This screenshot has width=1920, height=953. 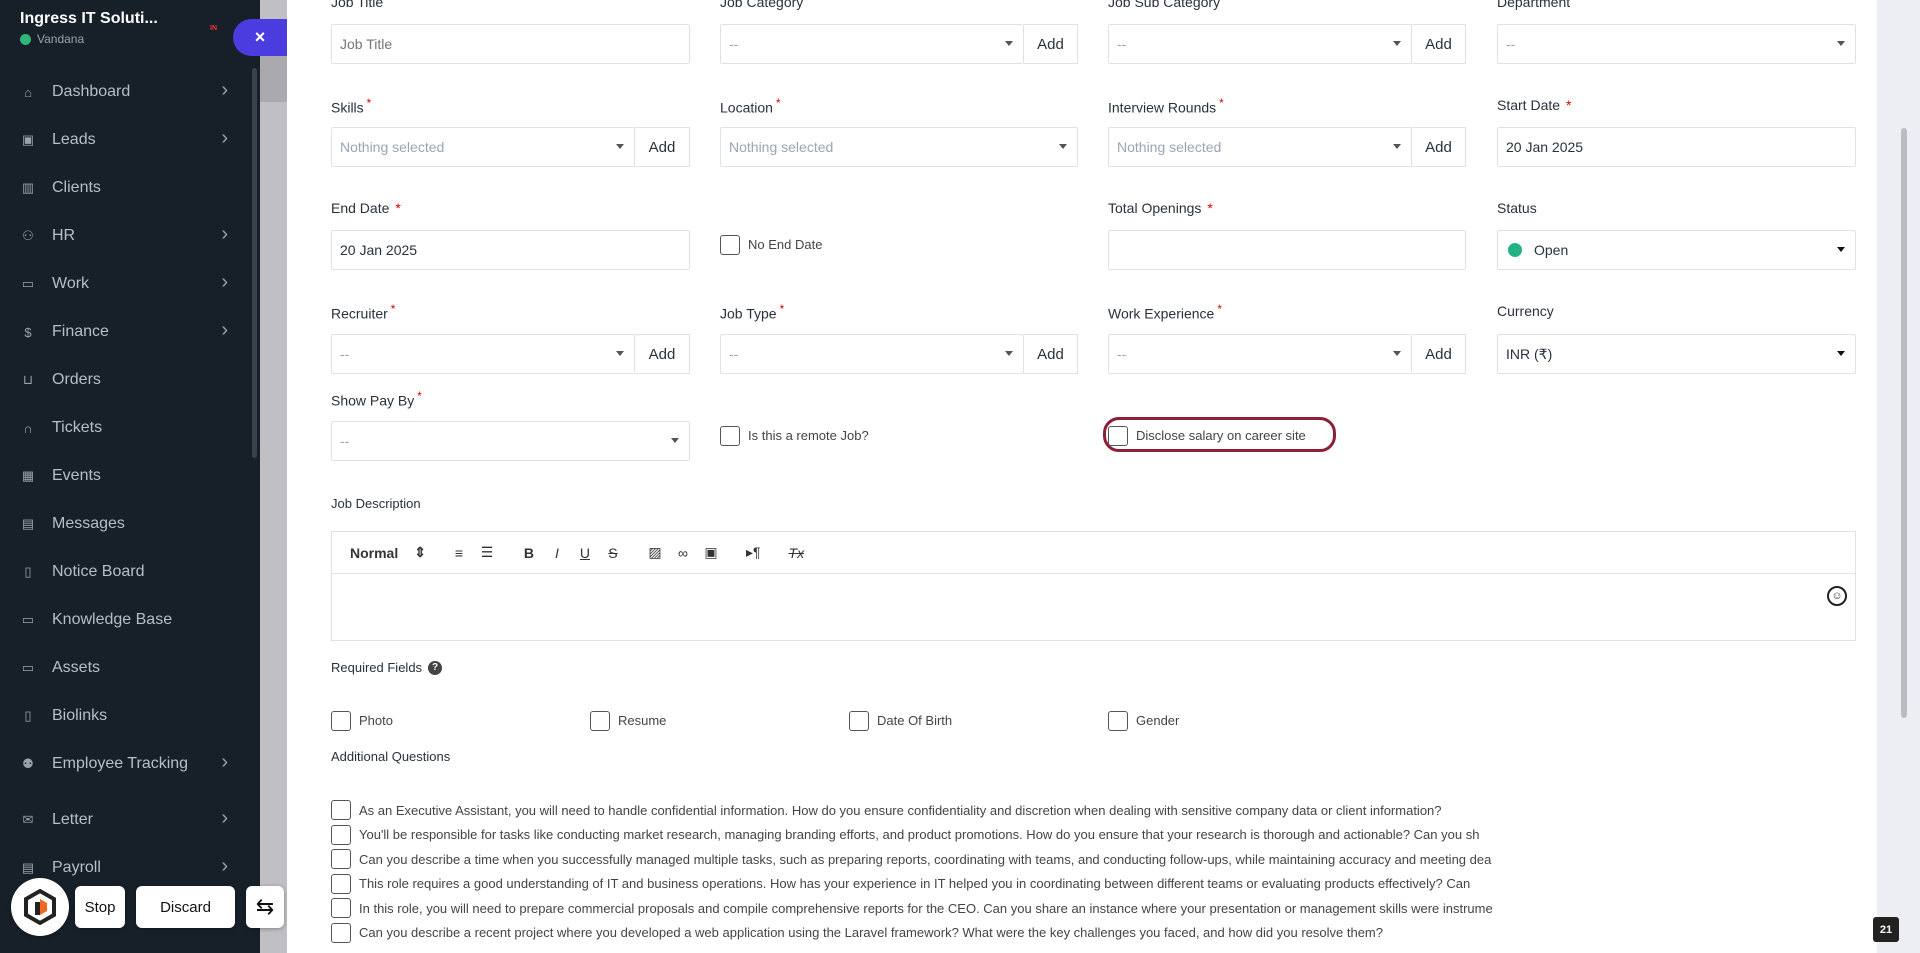 I want to click on show-pay-by-select: --, so click(x=510, y=441).